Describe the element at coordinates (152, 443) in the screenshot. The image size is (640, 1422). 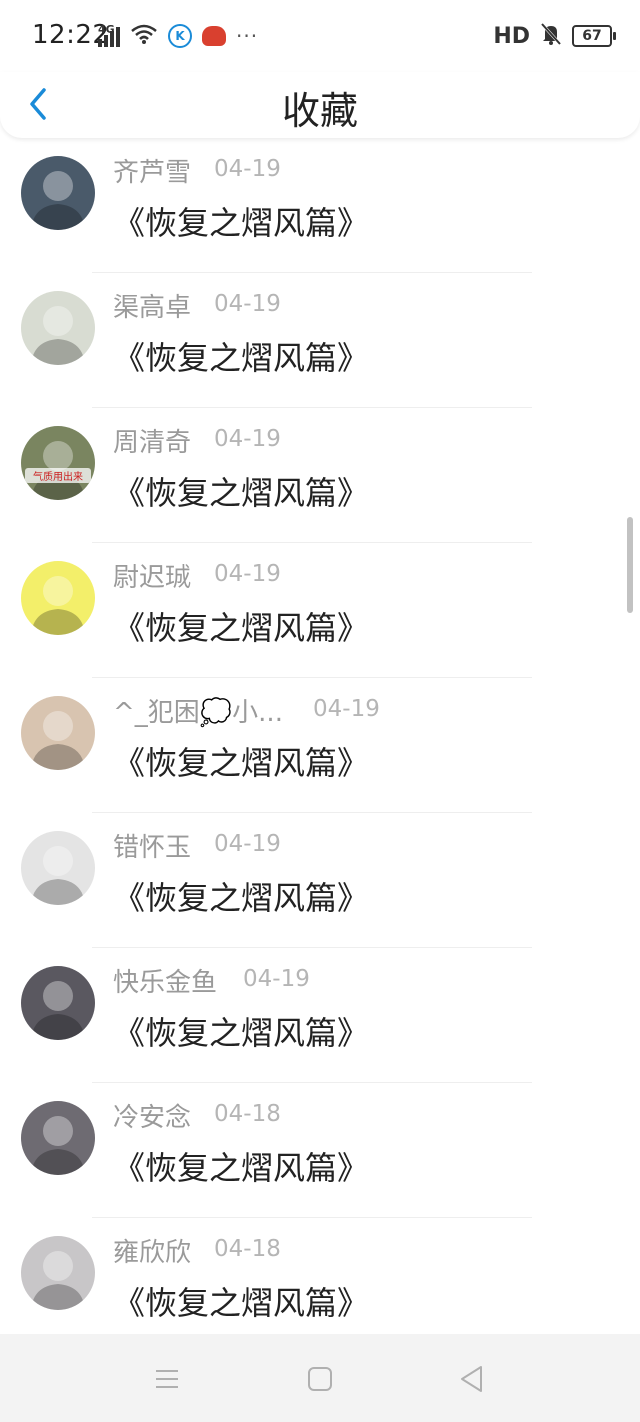
I see `item-author-name: 周清奇` at that location.